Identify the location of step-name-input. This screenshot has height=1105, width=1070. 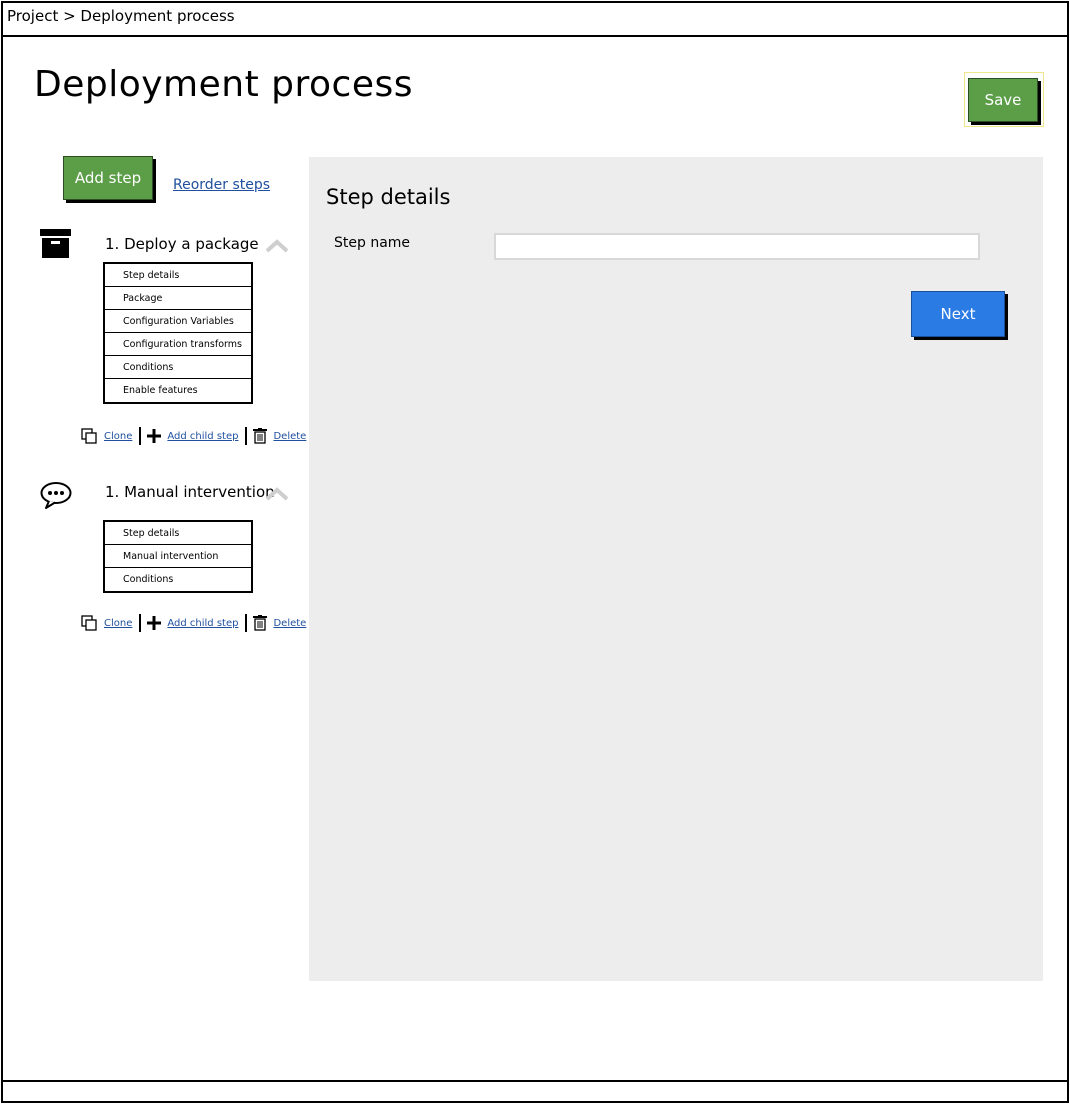
(737, 246).